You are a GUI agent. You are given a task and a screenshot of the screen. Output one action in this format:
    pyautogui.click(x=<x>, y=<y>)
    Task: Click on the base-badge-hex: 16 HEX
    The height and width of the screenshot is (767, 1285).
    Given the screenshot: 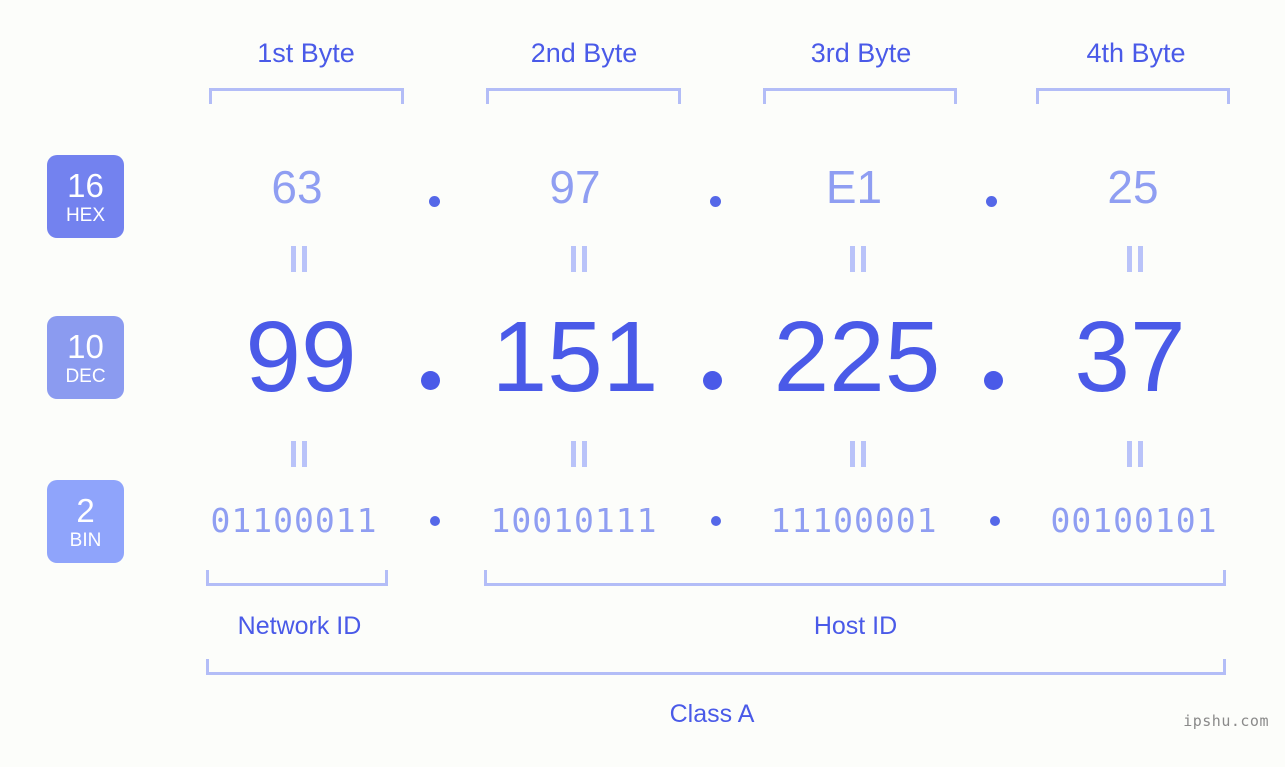 What is the action you would take?
    pyautogui.click(x=85, y=196)
    